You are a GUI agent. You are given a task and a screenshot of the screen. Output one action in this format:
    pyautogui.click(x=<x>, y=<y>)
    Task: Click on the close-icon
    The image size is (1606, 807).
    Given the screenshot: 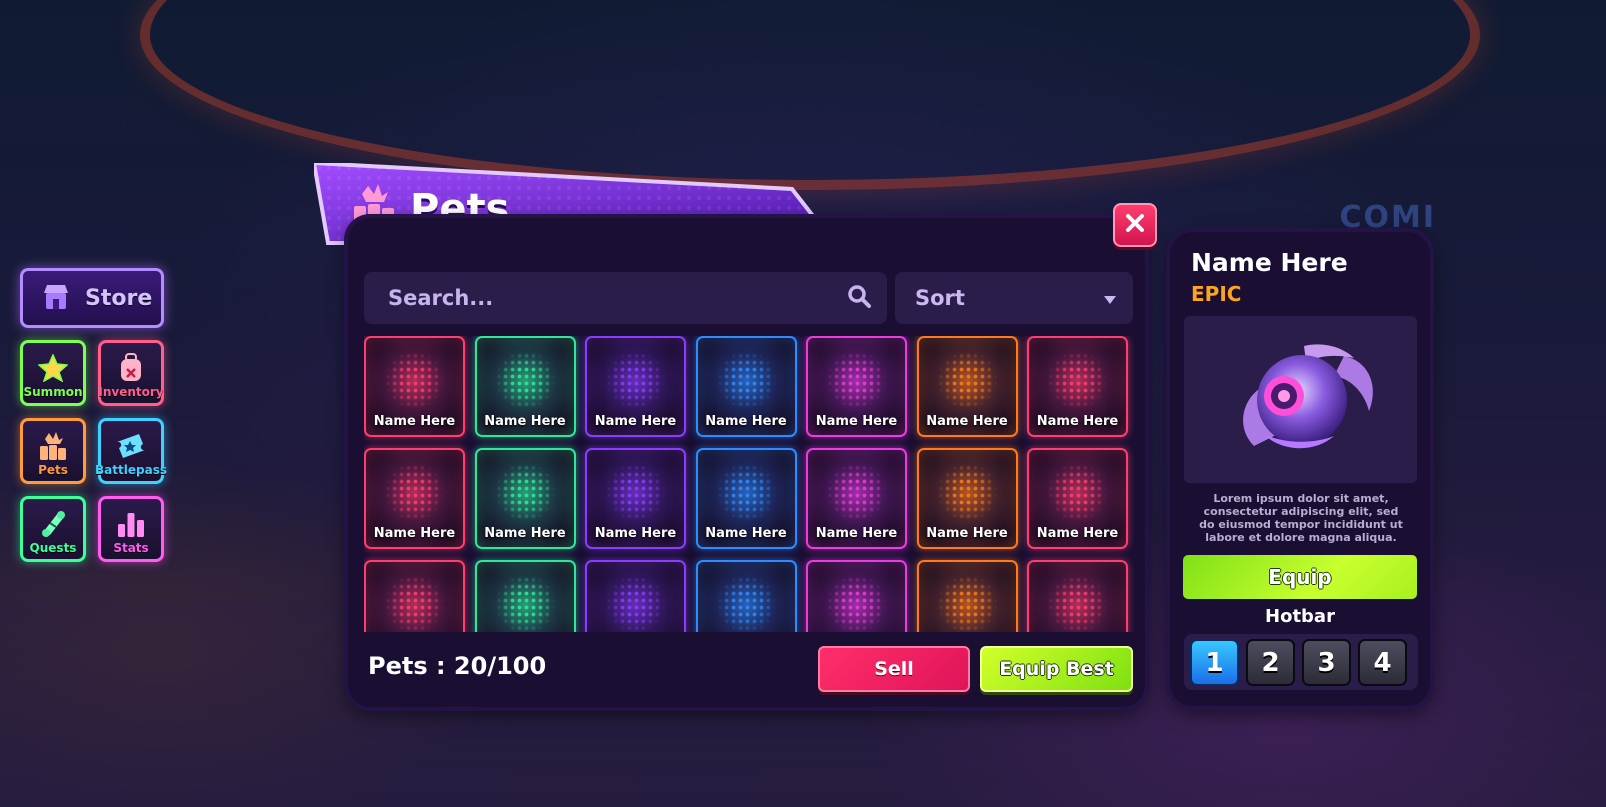 What is the action you would take?
    pyautogui.click(x=1135, y=225)
    